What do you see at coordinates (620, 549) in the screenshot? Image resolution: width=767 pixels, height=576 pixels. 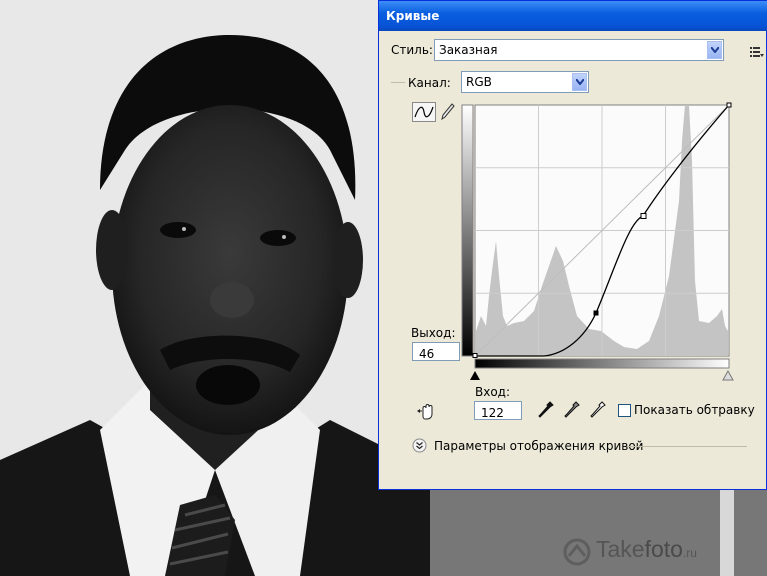 I see `watermark-take: Take` at bounding box center [620, 549].